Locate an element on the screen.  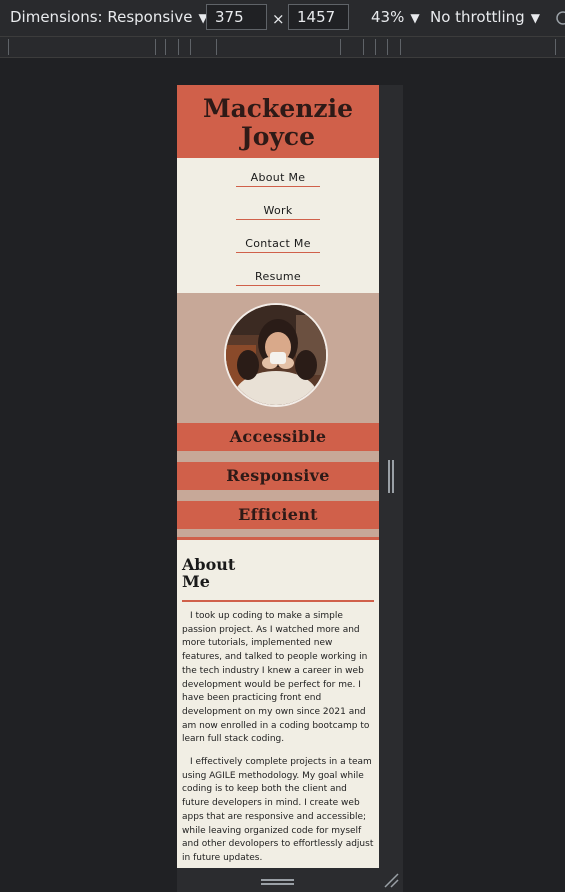
site-title-first: Mackenzie is located at coordinates (278, 108).